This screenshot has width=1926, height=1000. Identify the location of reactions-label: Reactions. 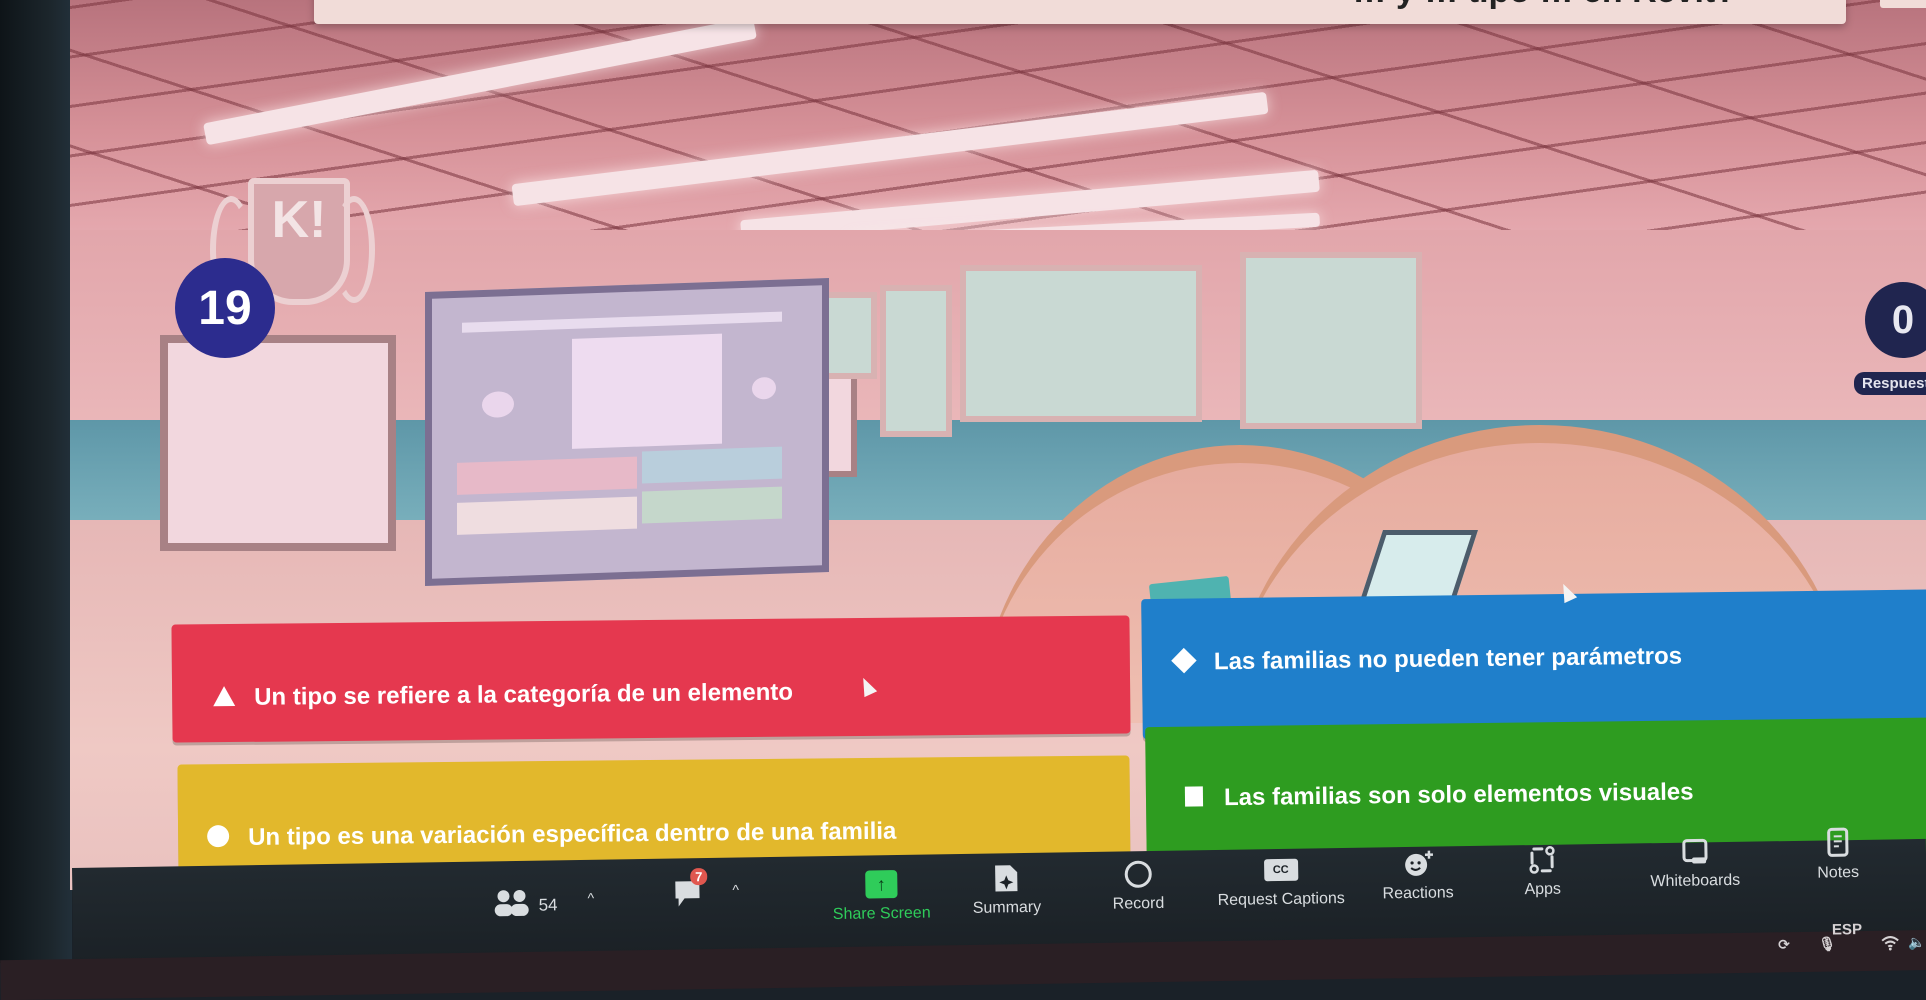
(1418, 893).